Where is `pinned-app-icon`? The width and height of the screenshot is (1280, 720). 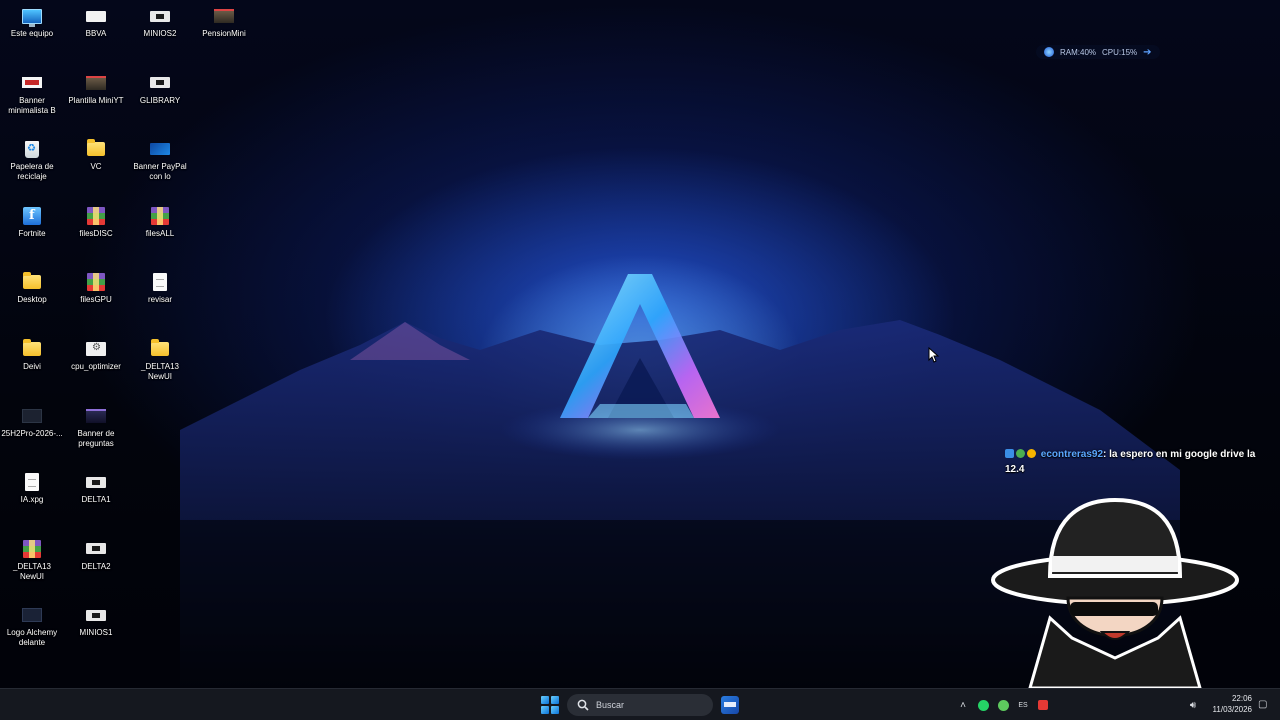 pinned-app-icon is located at coordinates (730, 705).